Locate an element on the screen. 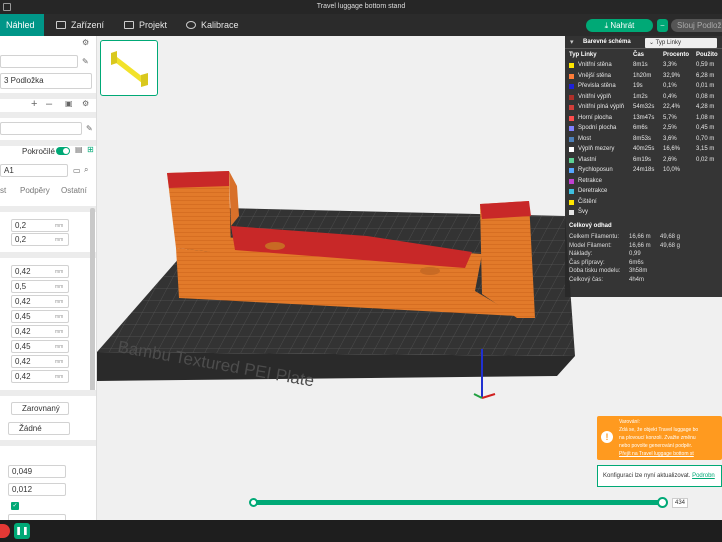  seam-position-select: Zarovnaný is located at coordinates (40, 408).